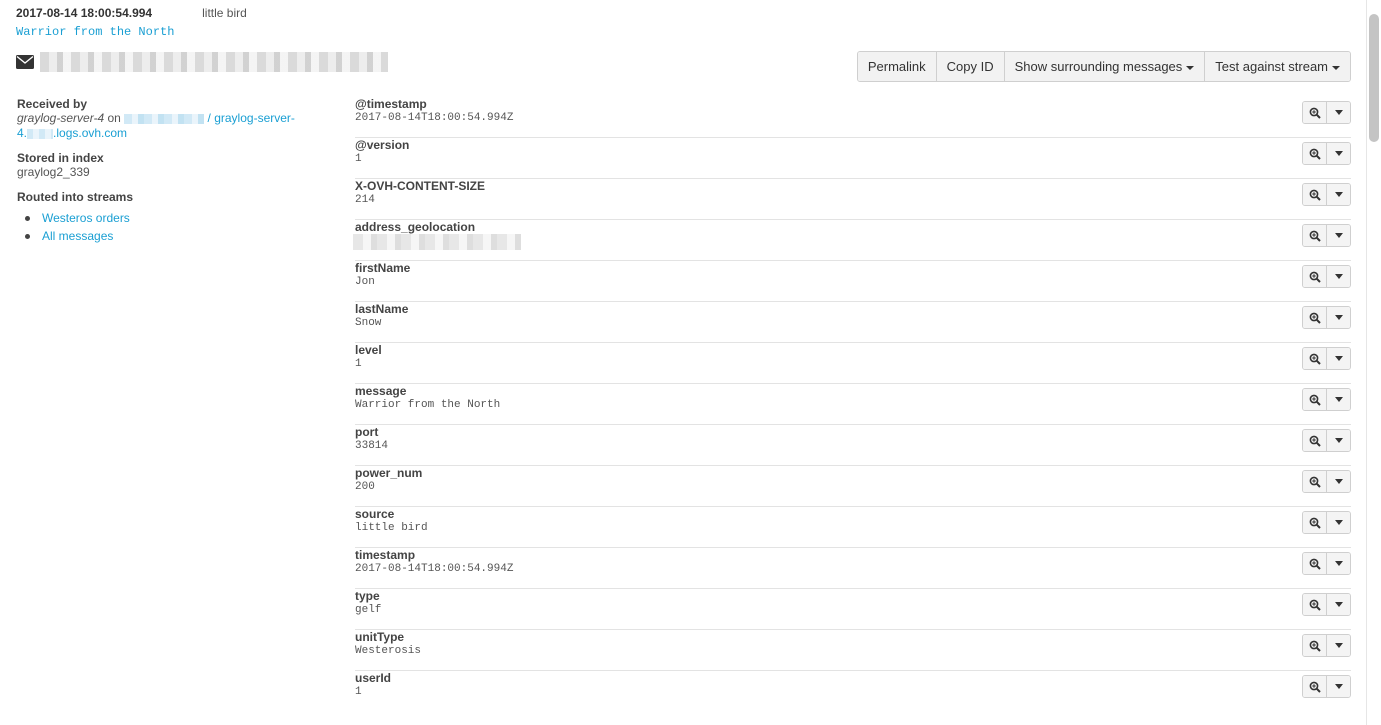 The height and width of the screenshot is (725, 1381). I want to click on field-name: level, so click(368, 350).